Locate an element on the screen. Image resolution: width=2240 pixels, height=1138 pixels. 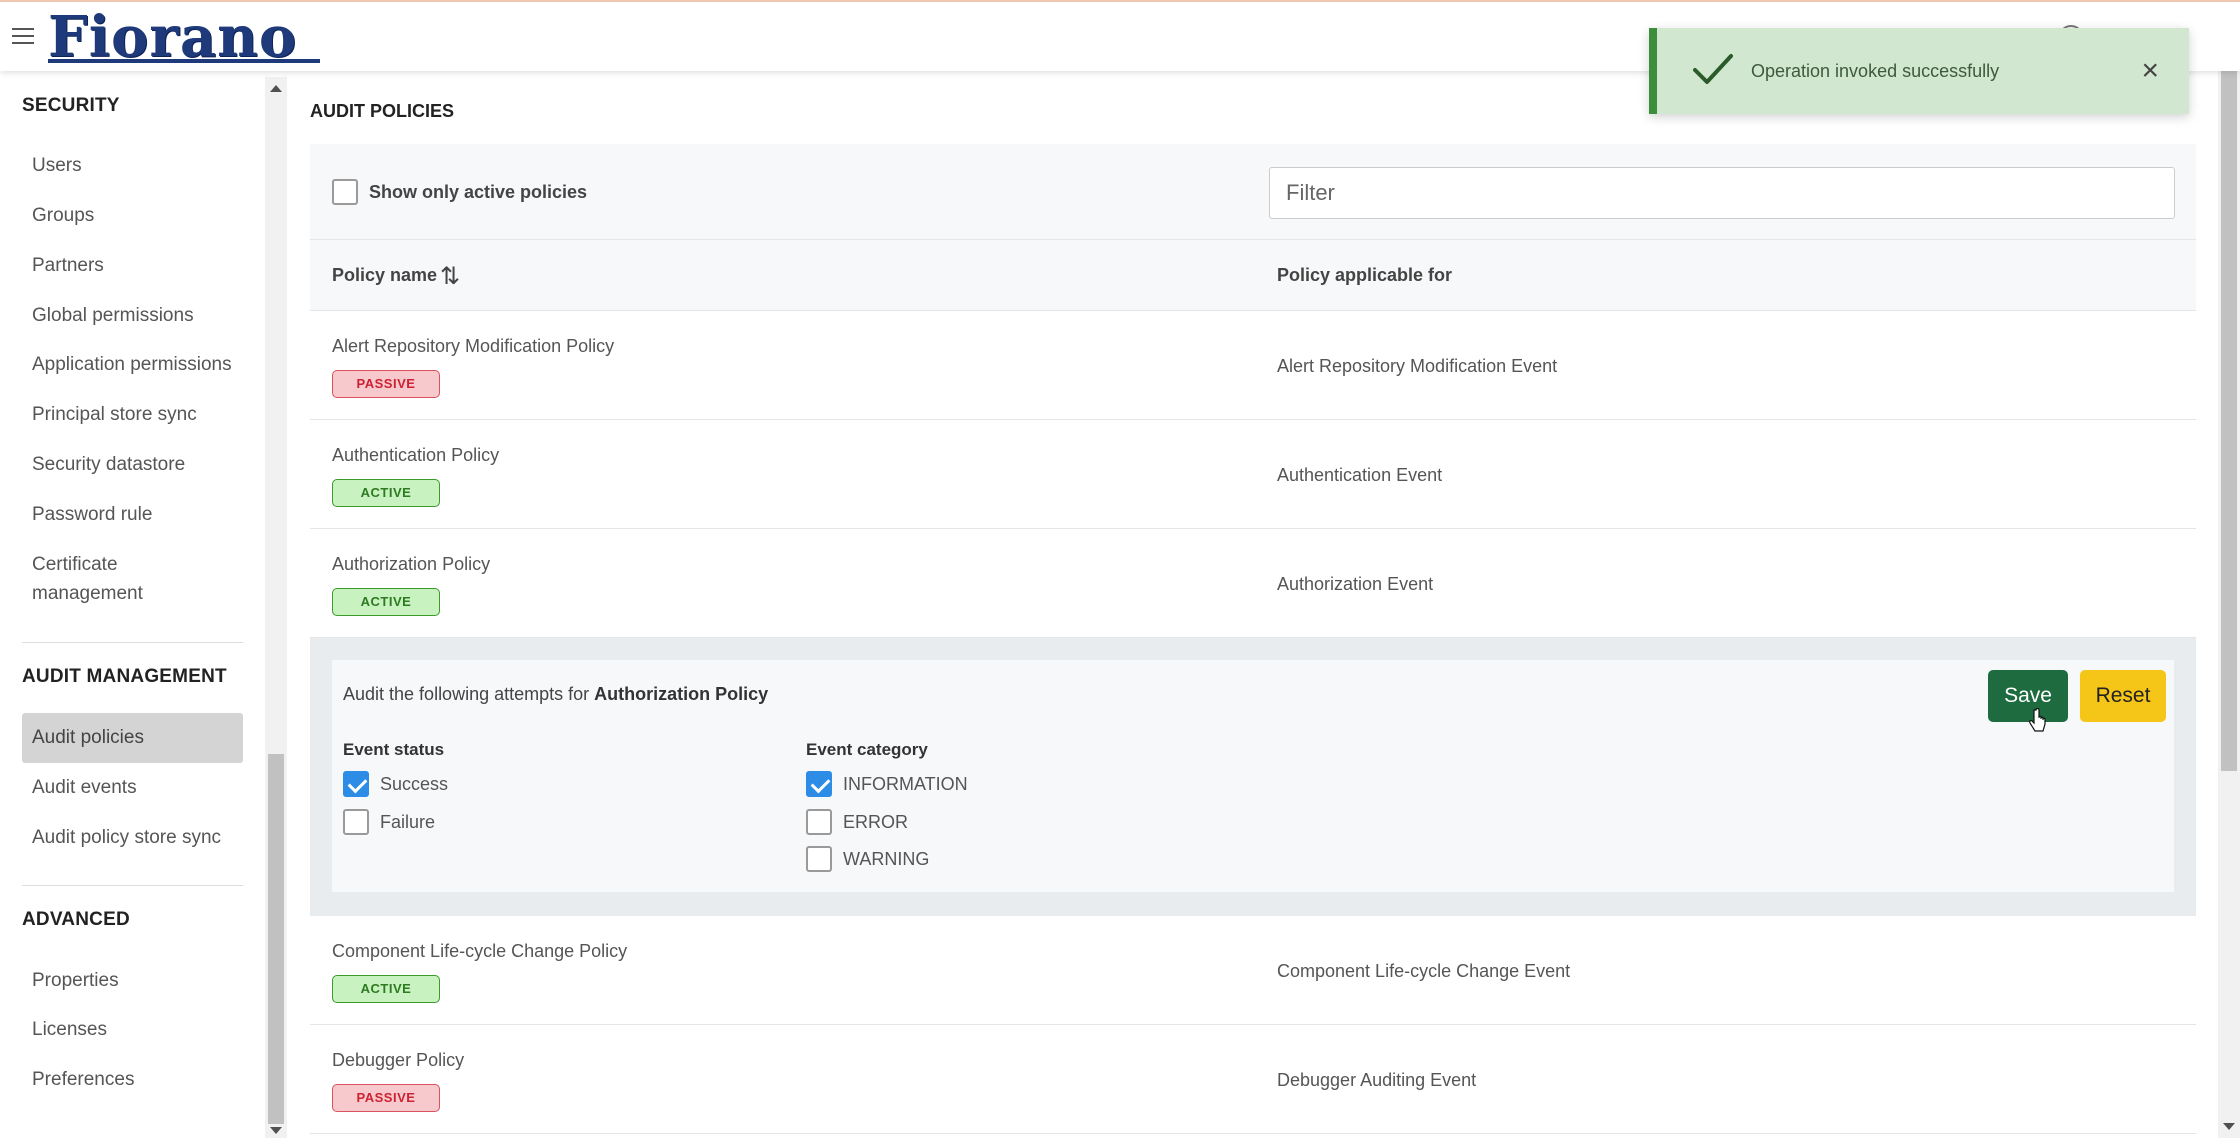
sidebar-item-application-permissions: Application permissions is located at coordinates (132, 364).